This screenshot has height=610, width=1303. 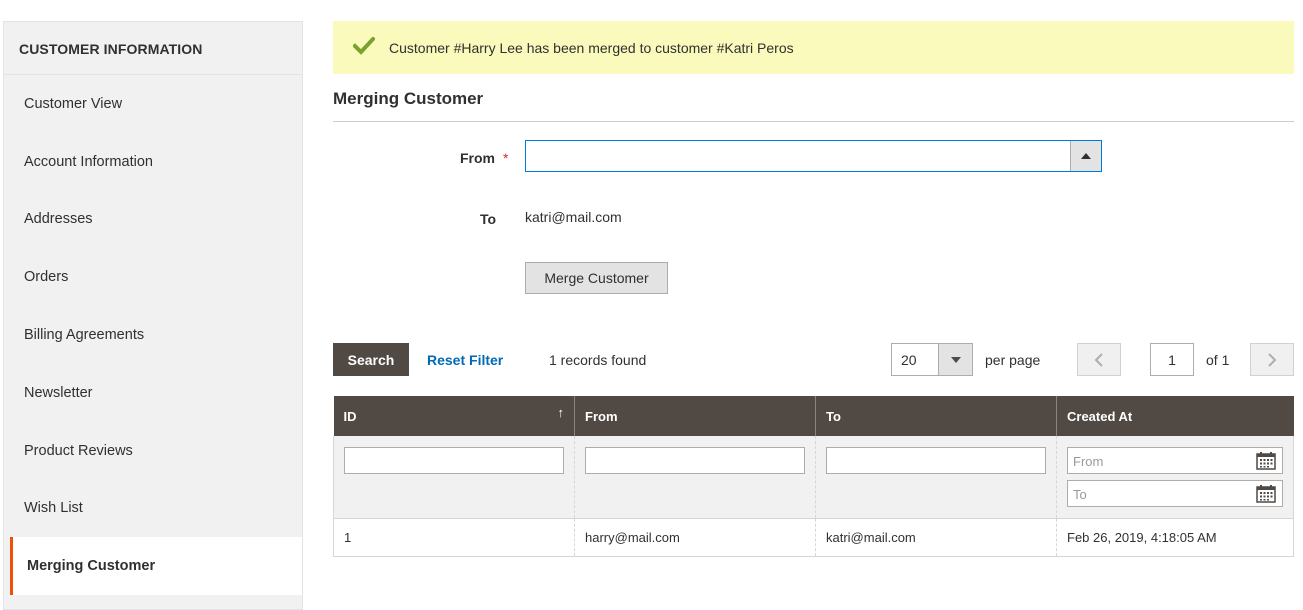 I want to click on sidebar-item-product-reviews: Product Reviews, so click(x=153, y=451).